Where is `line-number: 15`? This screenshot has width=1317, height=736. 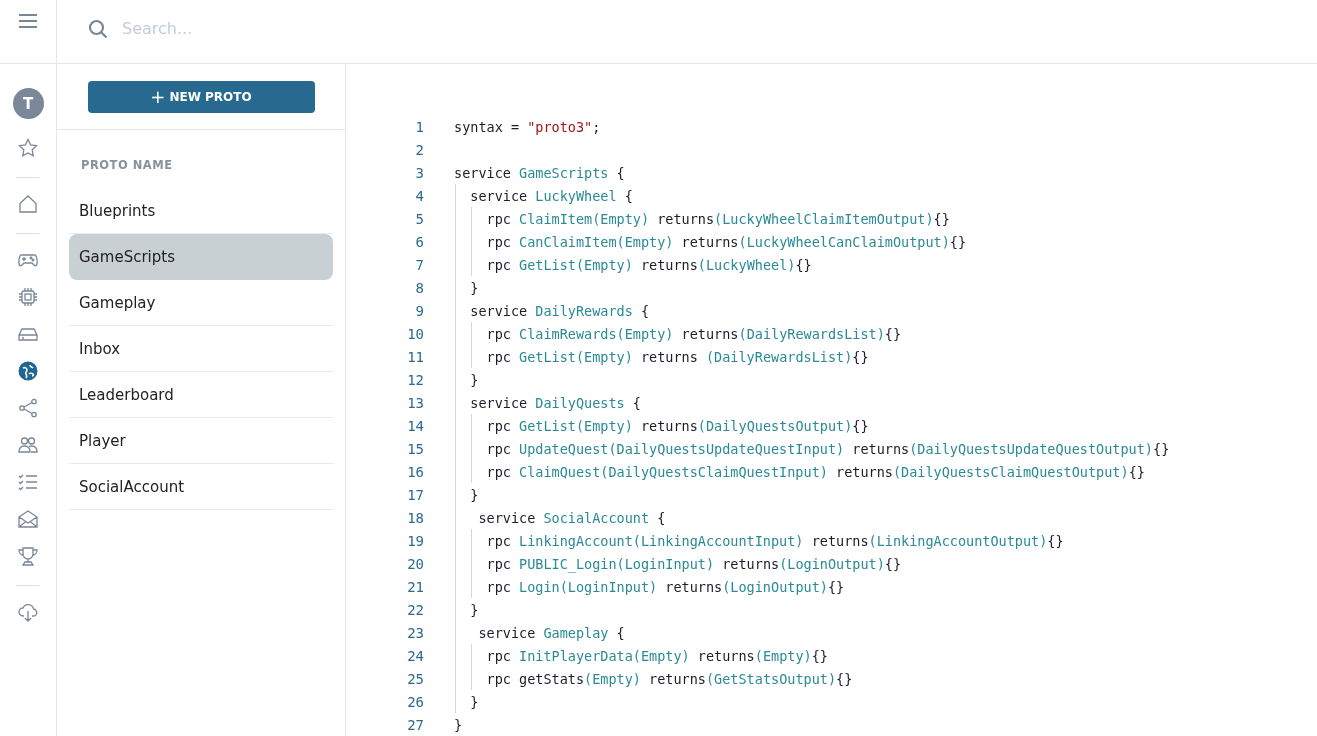
line-number: 15 is located at coordinates (415, 448).